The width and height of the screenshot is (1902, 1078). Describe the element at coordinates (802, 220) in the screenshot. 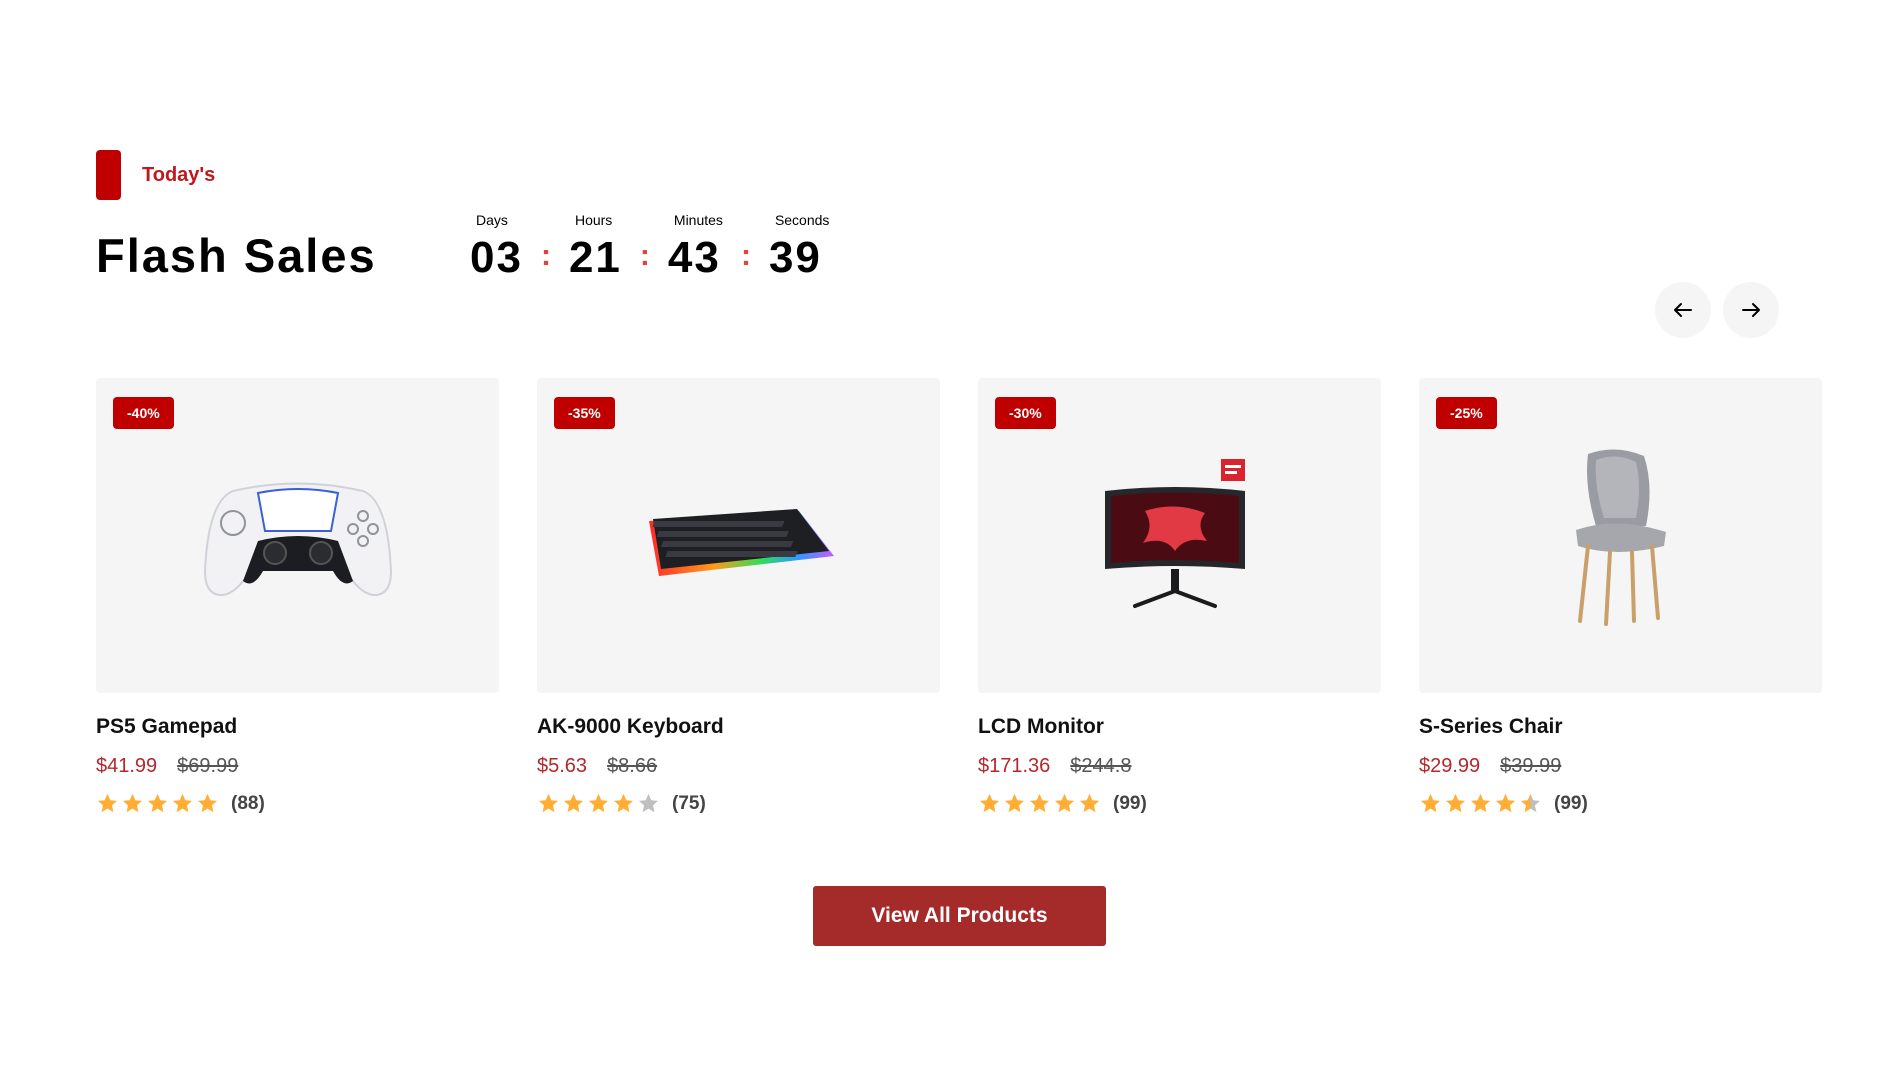

I see `countdown-label: Seconds` at that location.